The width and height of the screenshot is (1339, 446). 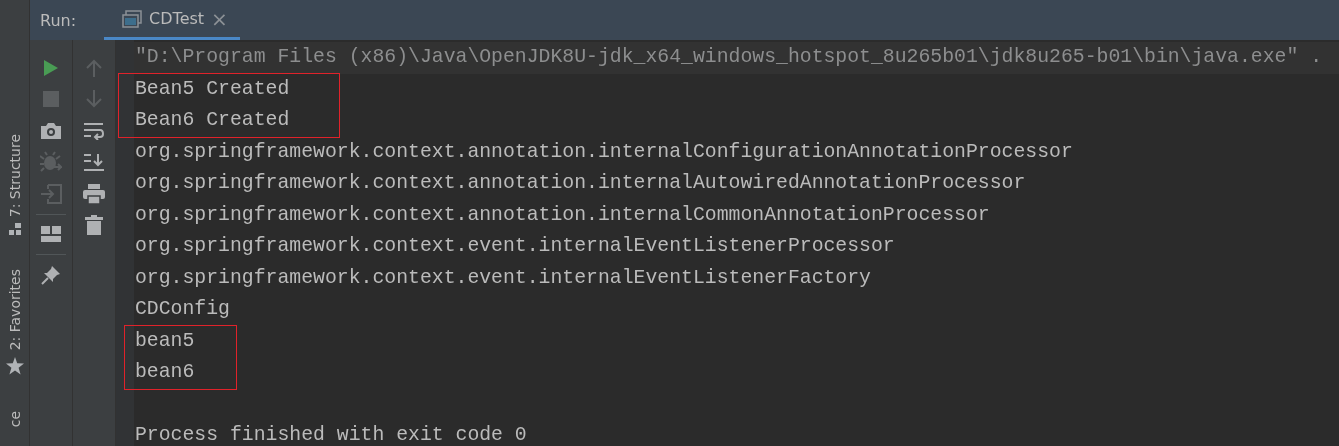 I want to click on structure-icon, so click(x=14, y=229).